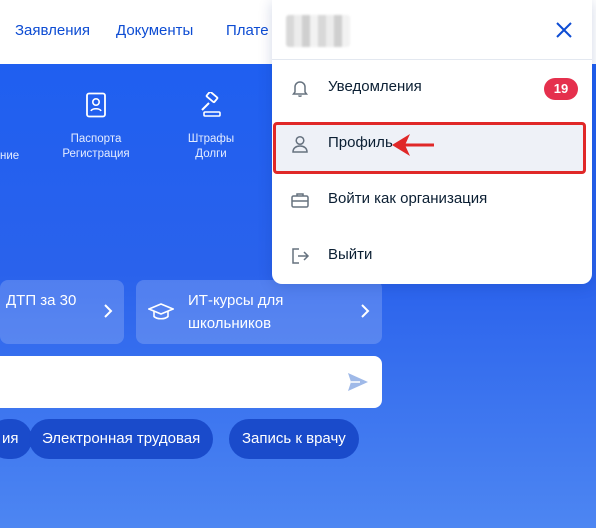 The width and height of the screenshot is (596, 528). Describe the element at coordinates (375, 86) in the screenshot. I see `menu-item-notifications-label: Уведомления` at that location.